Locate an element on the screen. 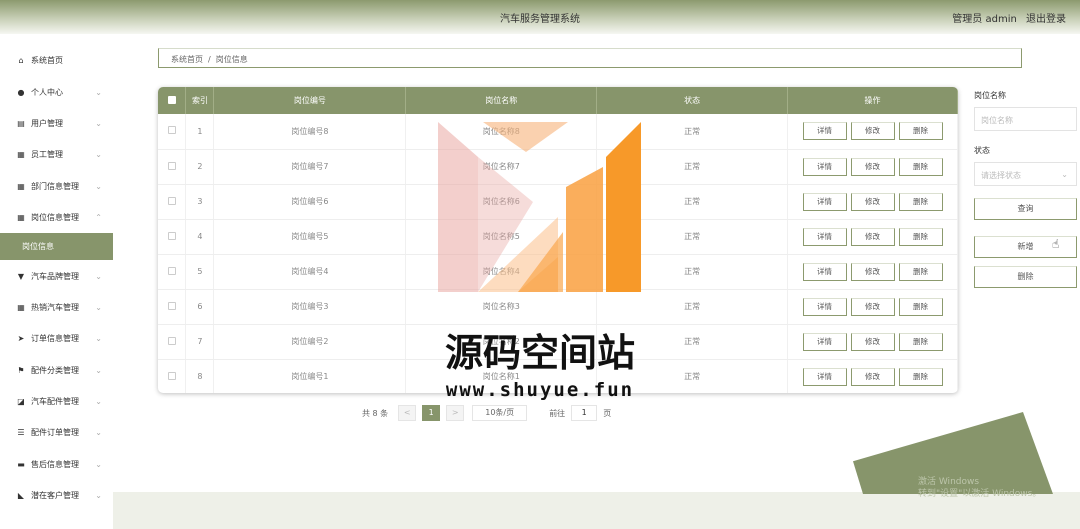 The width and height of the screenshot is (1080, 529). sidebar-item-staff: ▦ 员工管理 ⌄ is located at coordinates (56, 154).